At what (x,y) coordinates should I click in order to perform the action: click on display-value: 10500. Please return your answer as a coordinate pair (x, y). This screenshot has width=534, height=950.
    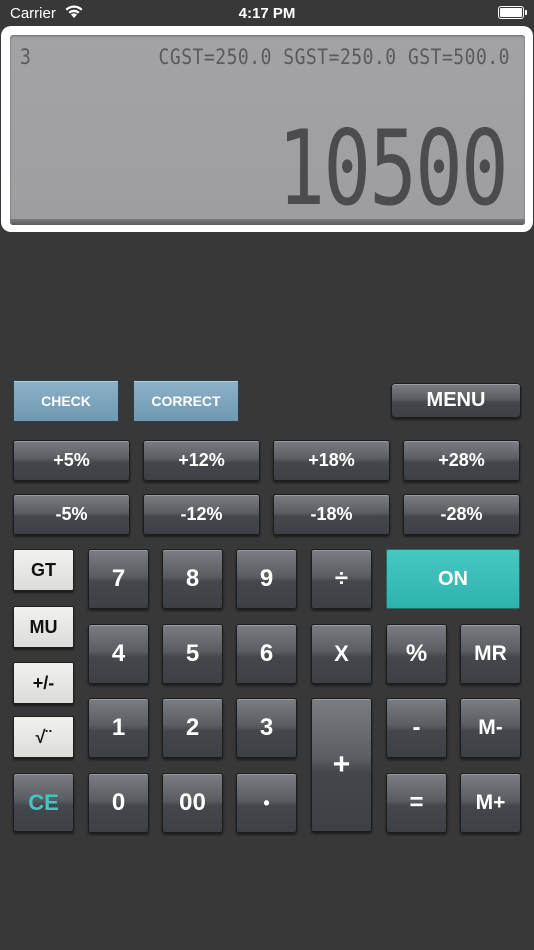
    Looking at the image, I should click on (393, 168).